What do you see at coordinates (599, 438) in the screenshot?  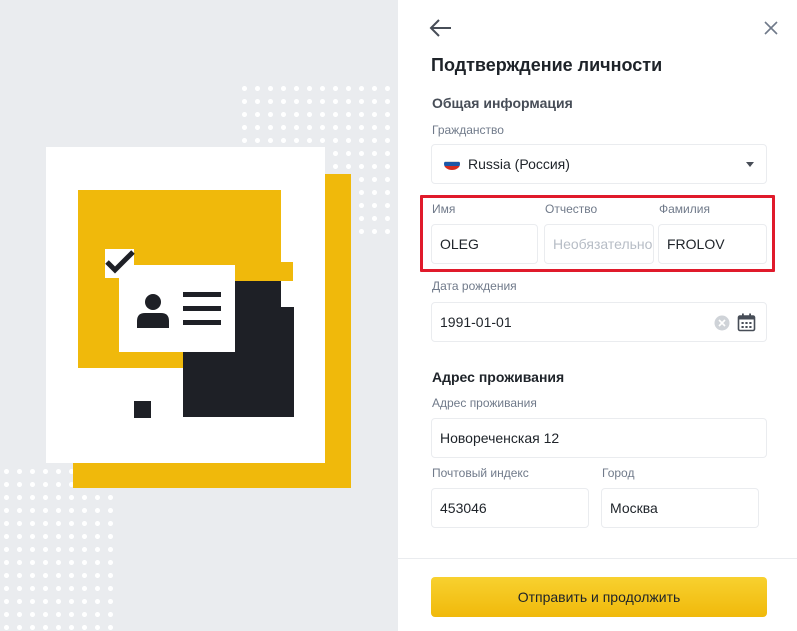 I see `address-input: Новореченская 12` at bounding box center [599, 438].